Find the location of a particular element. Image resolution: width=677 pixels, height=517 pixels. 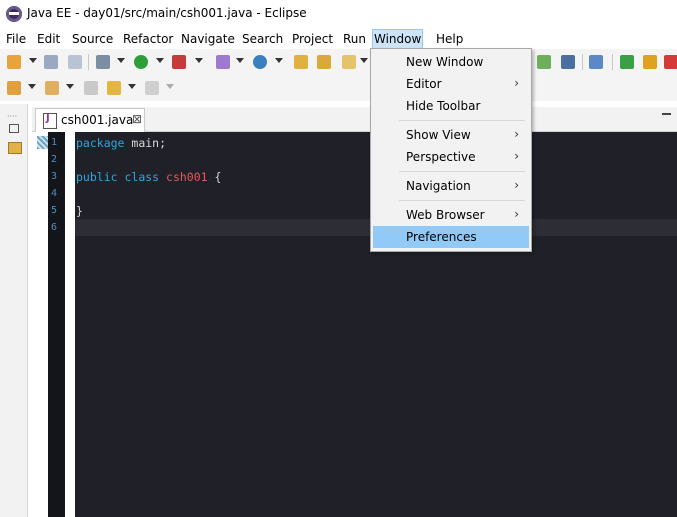

forward-dropdown-icon is located at coordinates (170, 86).